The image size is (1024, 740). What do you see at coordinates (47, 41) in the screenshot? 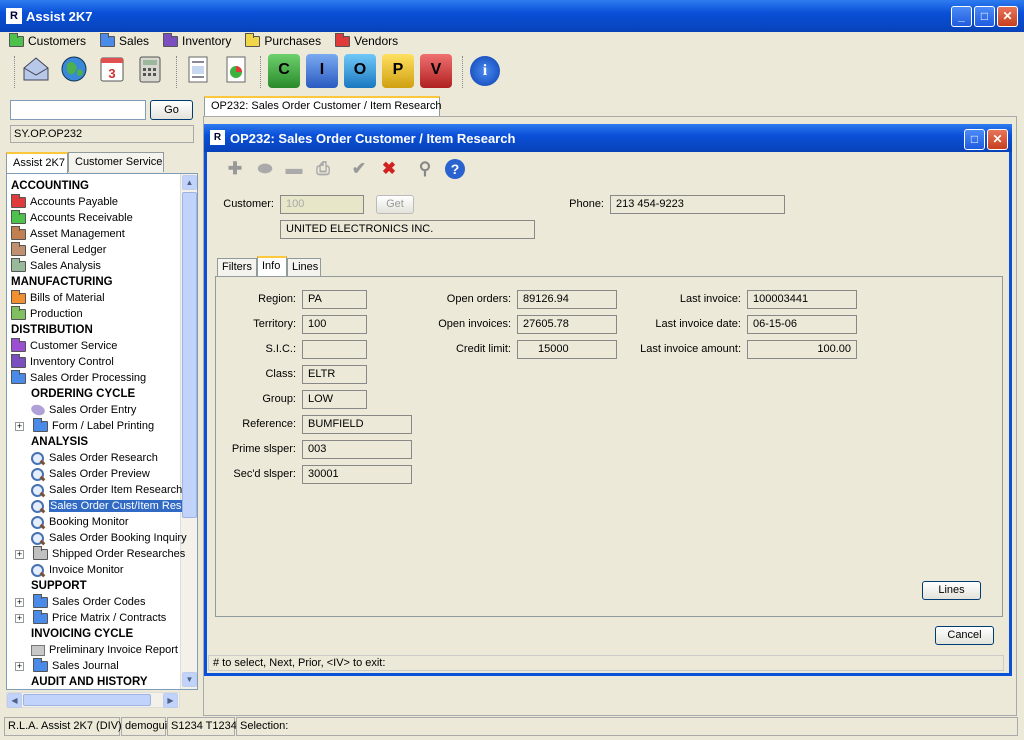
I see `menu-customers: Customers` at bounding box center [47, 41].